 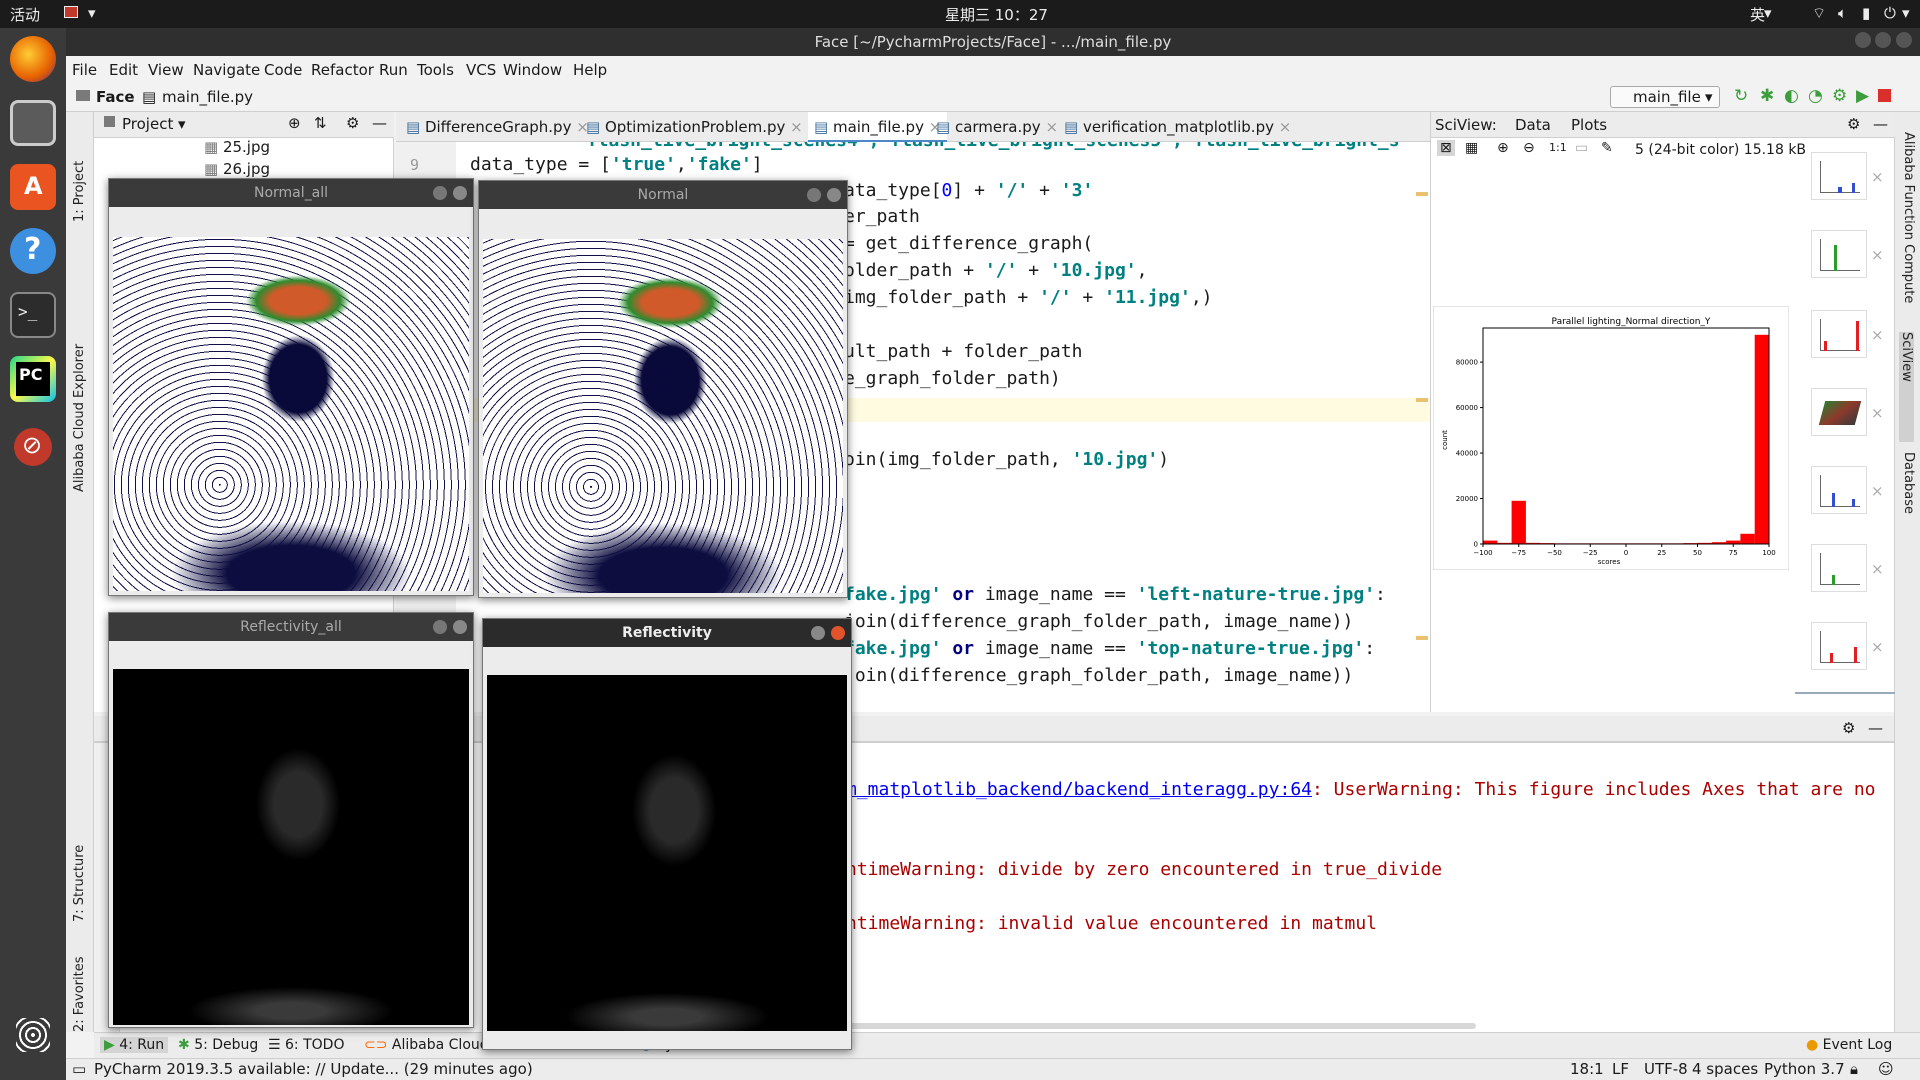 What do you see at coordinates (79, 357) in the screenshot?
I see `alibaba-explorer-tool-button: Alibaba Cloud Explorer` at bounding box center [79, 357].